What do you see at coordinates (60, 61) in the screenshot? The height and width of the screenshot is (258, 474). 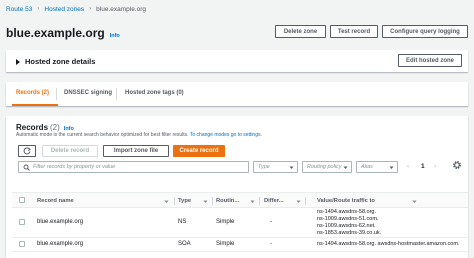 I see `hosted-zone-details-title: Hosted zone details` at bounding box center [60, 61].